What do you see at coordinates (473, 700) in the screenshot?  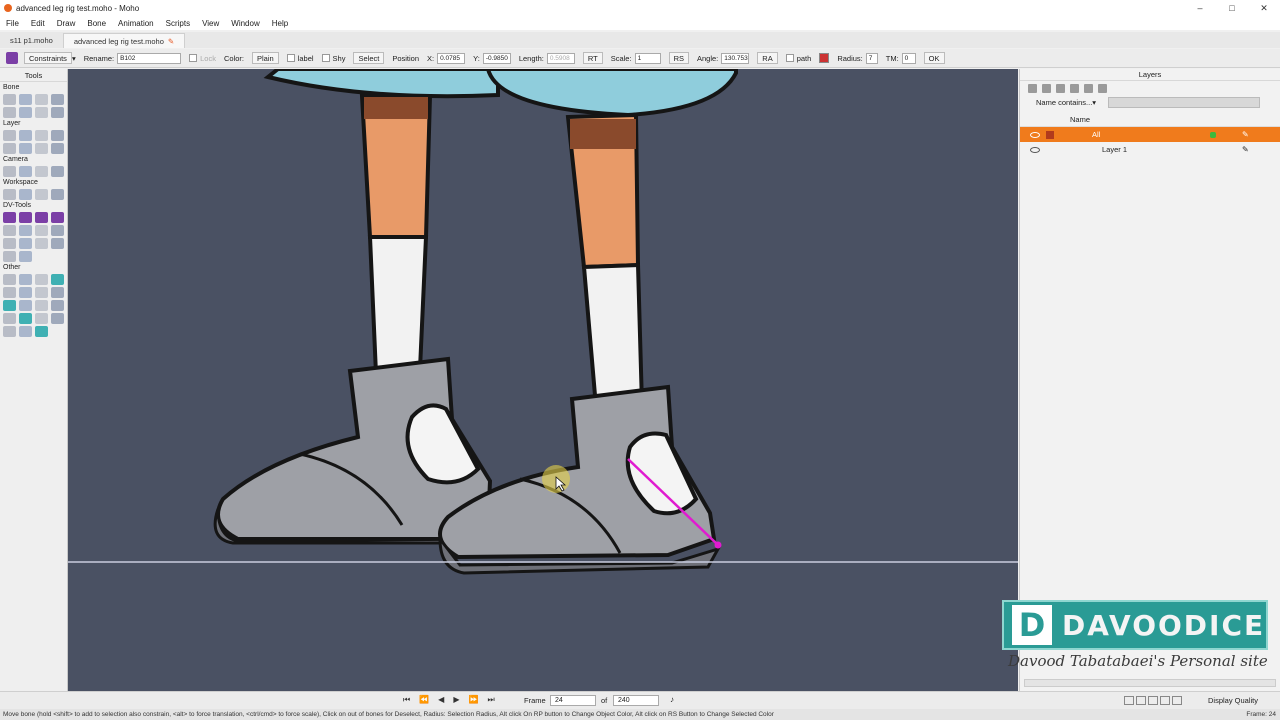 I see `step-forward-icon: ⏩` at bounding box center [473, 700].